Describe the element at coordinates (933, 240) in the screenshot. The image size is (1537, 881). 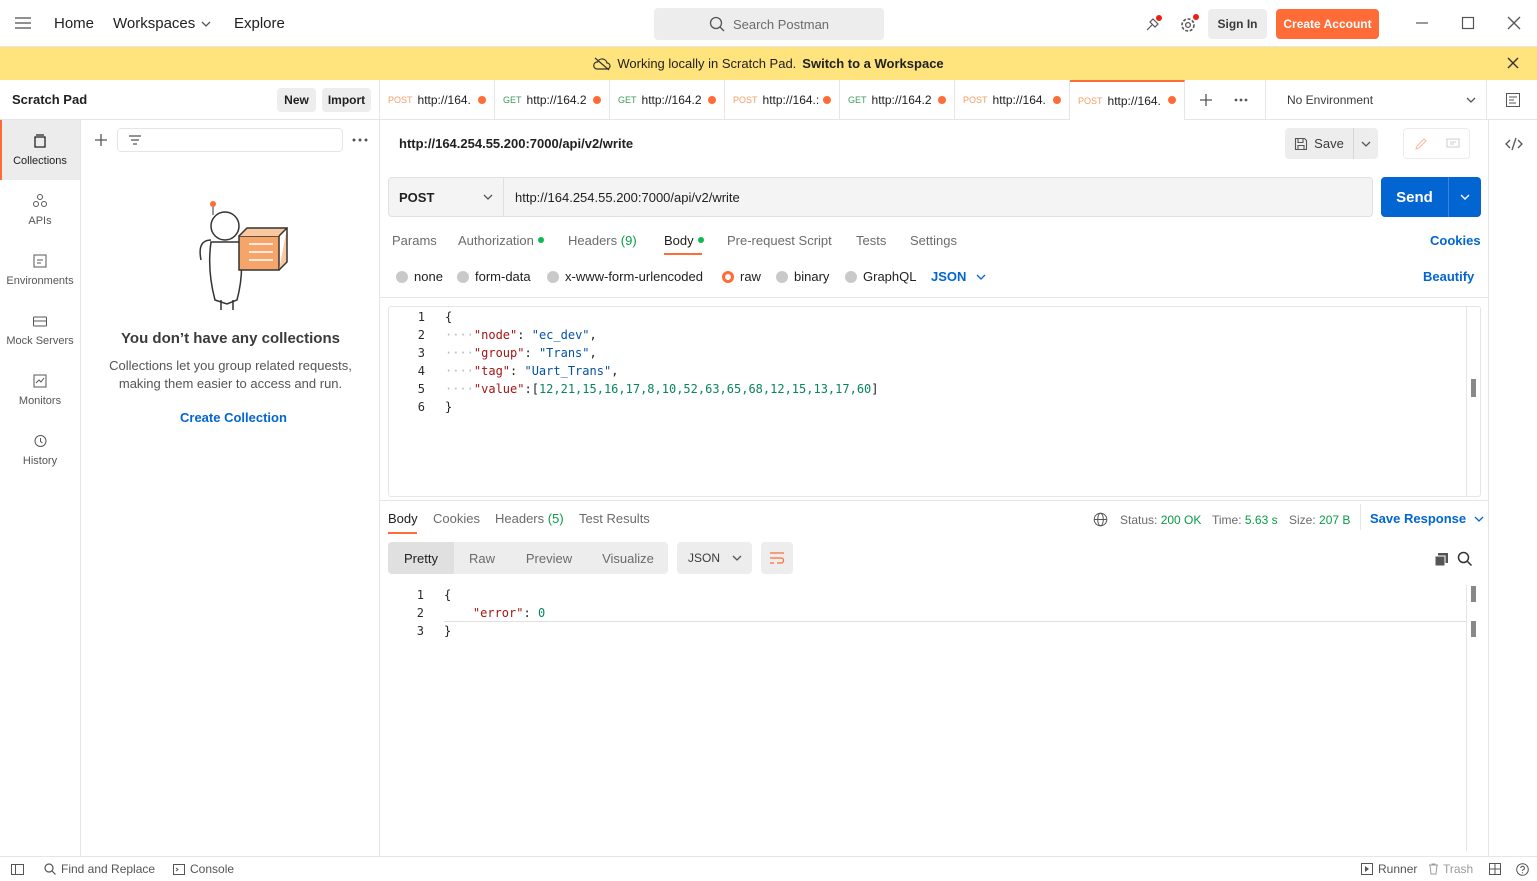
I see `tab-settings: Settings` at that location.